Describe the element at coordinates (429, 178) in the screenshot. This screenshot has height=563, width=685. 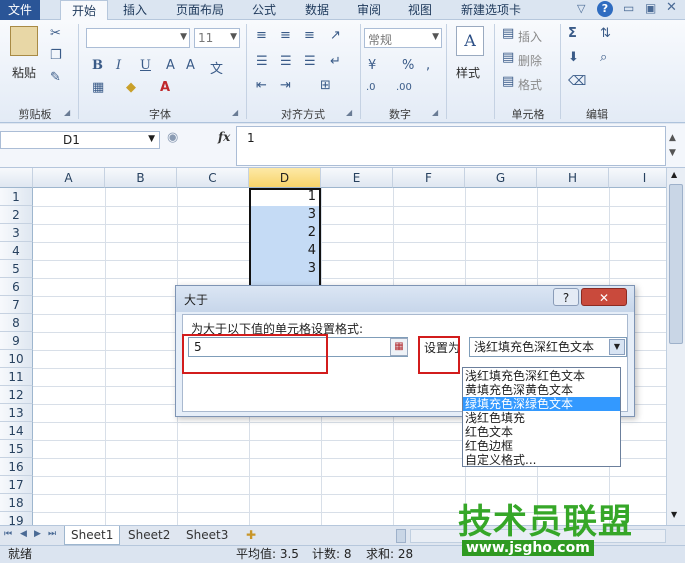
I see `column-header-f: F` at that location.